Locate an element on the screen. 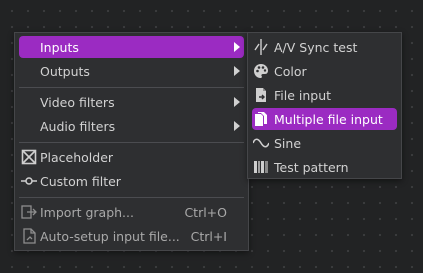  submenu-item-label: Multiple file input is located at coordinates (328, 119).